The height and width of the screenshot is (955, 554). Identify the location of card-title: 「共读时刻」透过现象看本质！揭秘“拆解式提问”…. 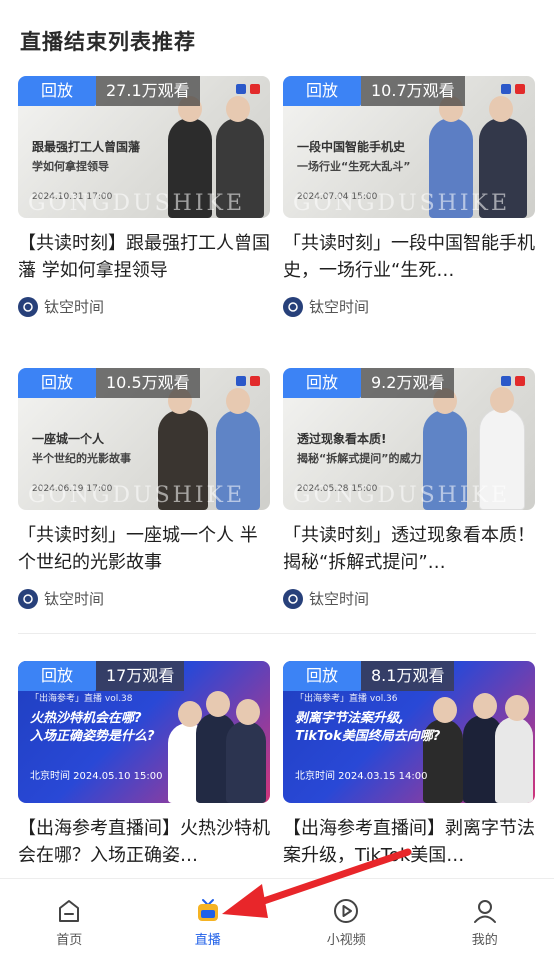
(409, 549).